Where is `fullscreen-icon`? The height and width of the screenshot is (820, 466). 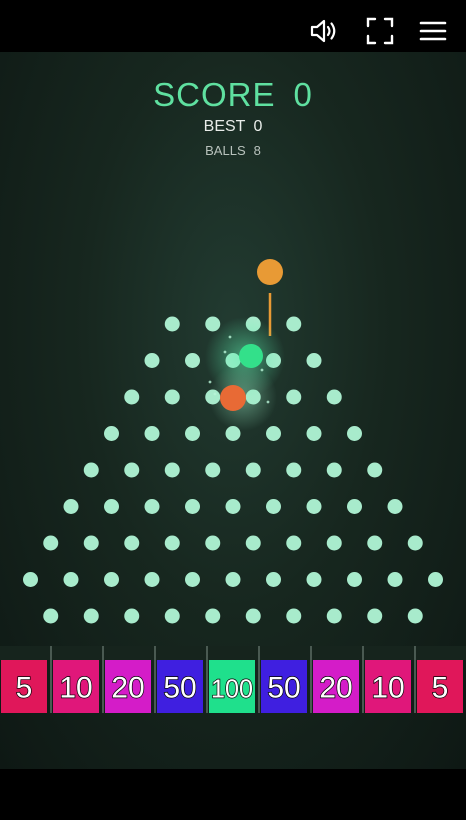
fullscreen-icon is located at coordinates (380, 31).